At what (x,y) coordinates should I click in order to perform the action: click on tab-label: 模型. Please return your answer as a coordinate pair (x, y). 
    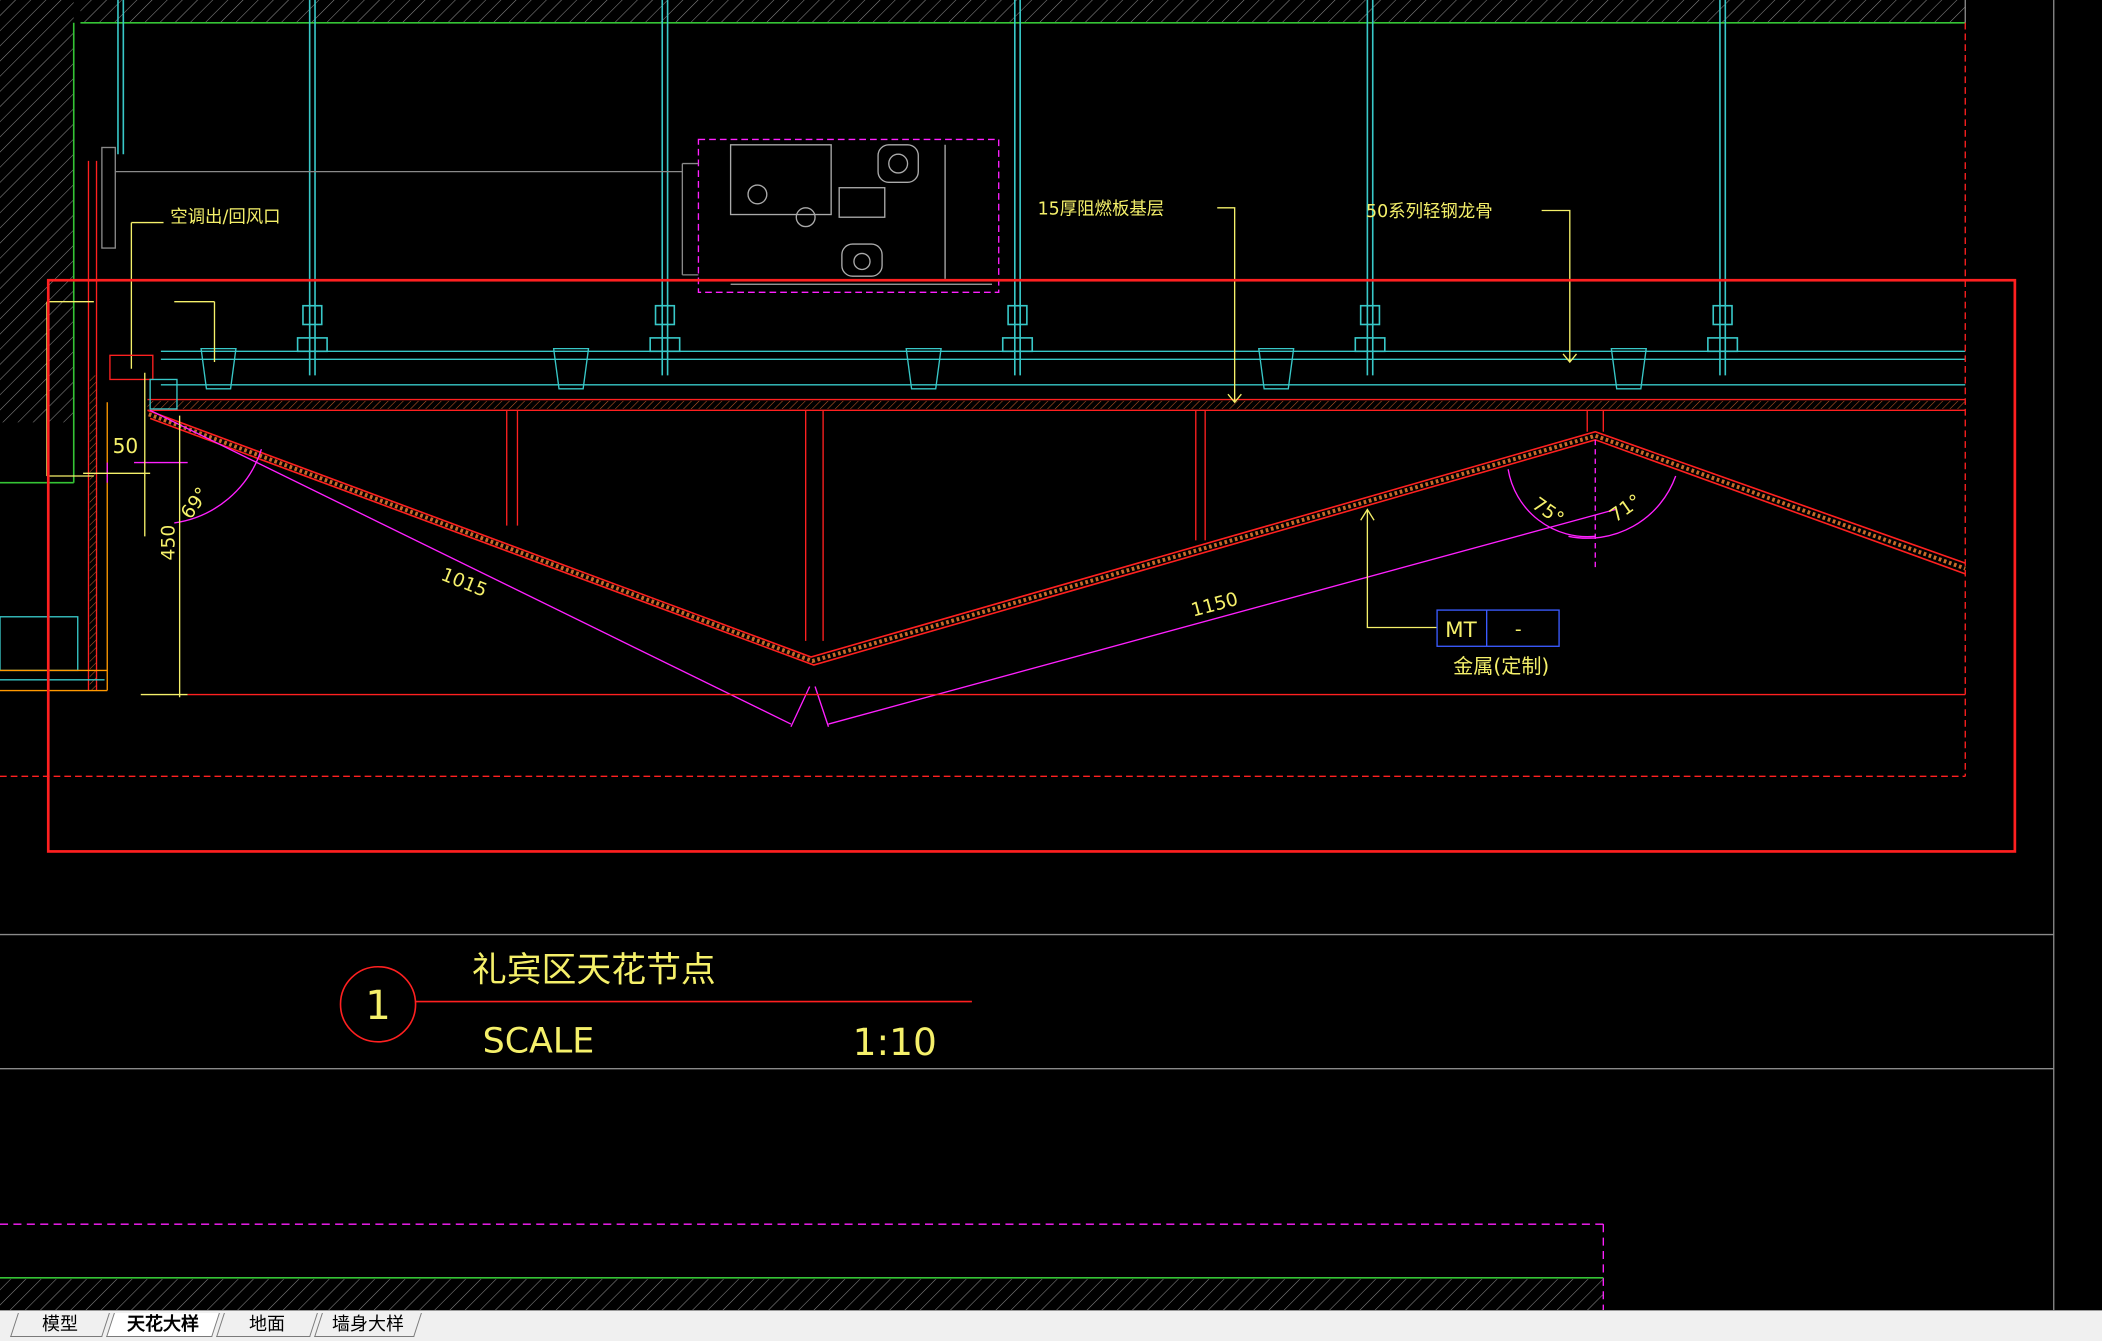
    Looking at the image, I should click on (60, 1324).